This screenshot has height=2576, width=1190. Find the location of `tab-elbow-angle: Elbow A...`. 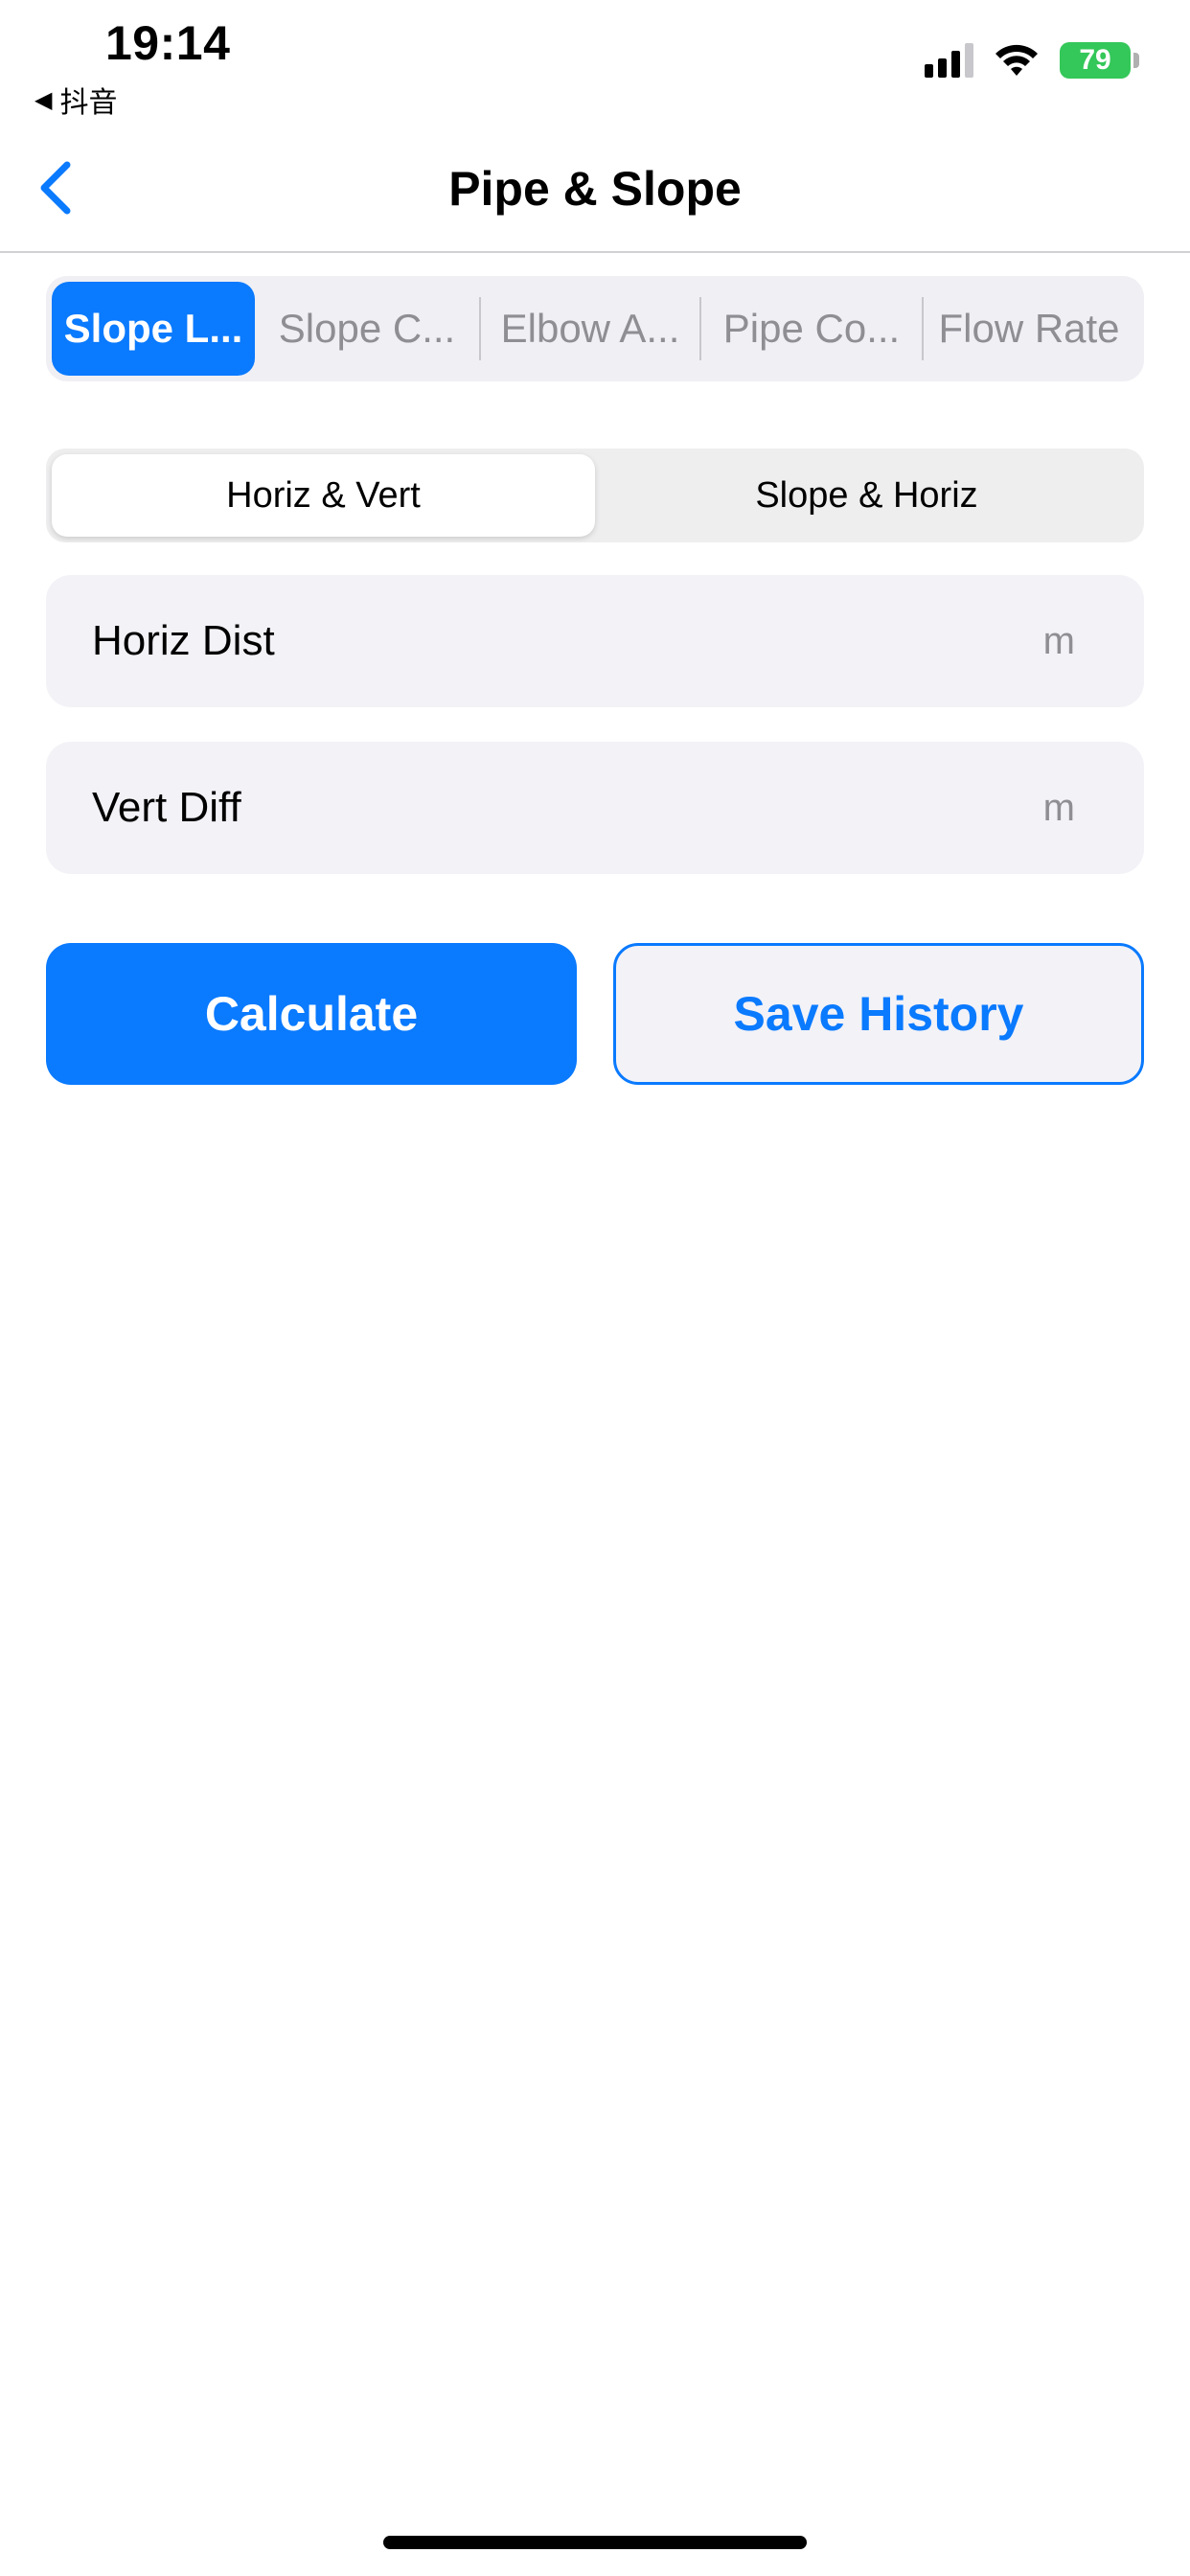

tab-elbow-angle: Elbow A... is located at coordinates (590, 329).